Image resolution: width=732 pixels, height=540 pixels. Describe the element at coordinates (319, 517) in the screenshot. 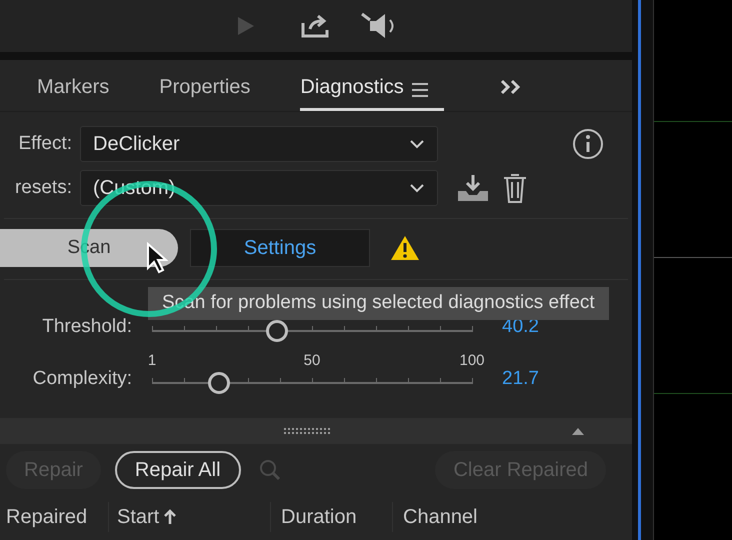

I see `column-header: Duration` at that location.